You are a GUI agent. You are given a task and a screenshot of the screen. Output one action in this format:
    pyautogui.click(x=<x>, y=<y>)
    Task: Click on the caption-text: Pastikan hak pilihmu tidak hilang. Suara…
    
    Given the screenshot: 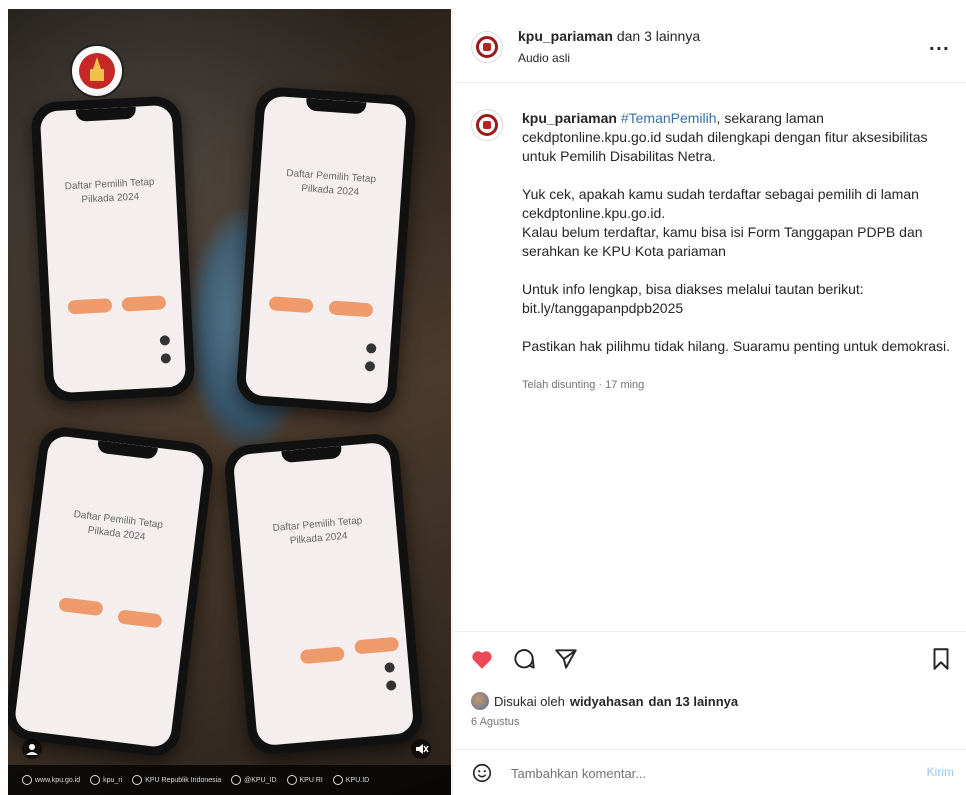 What is the action you would take?
    pyautogui.click(x=736, y=346)
    